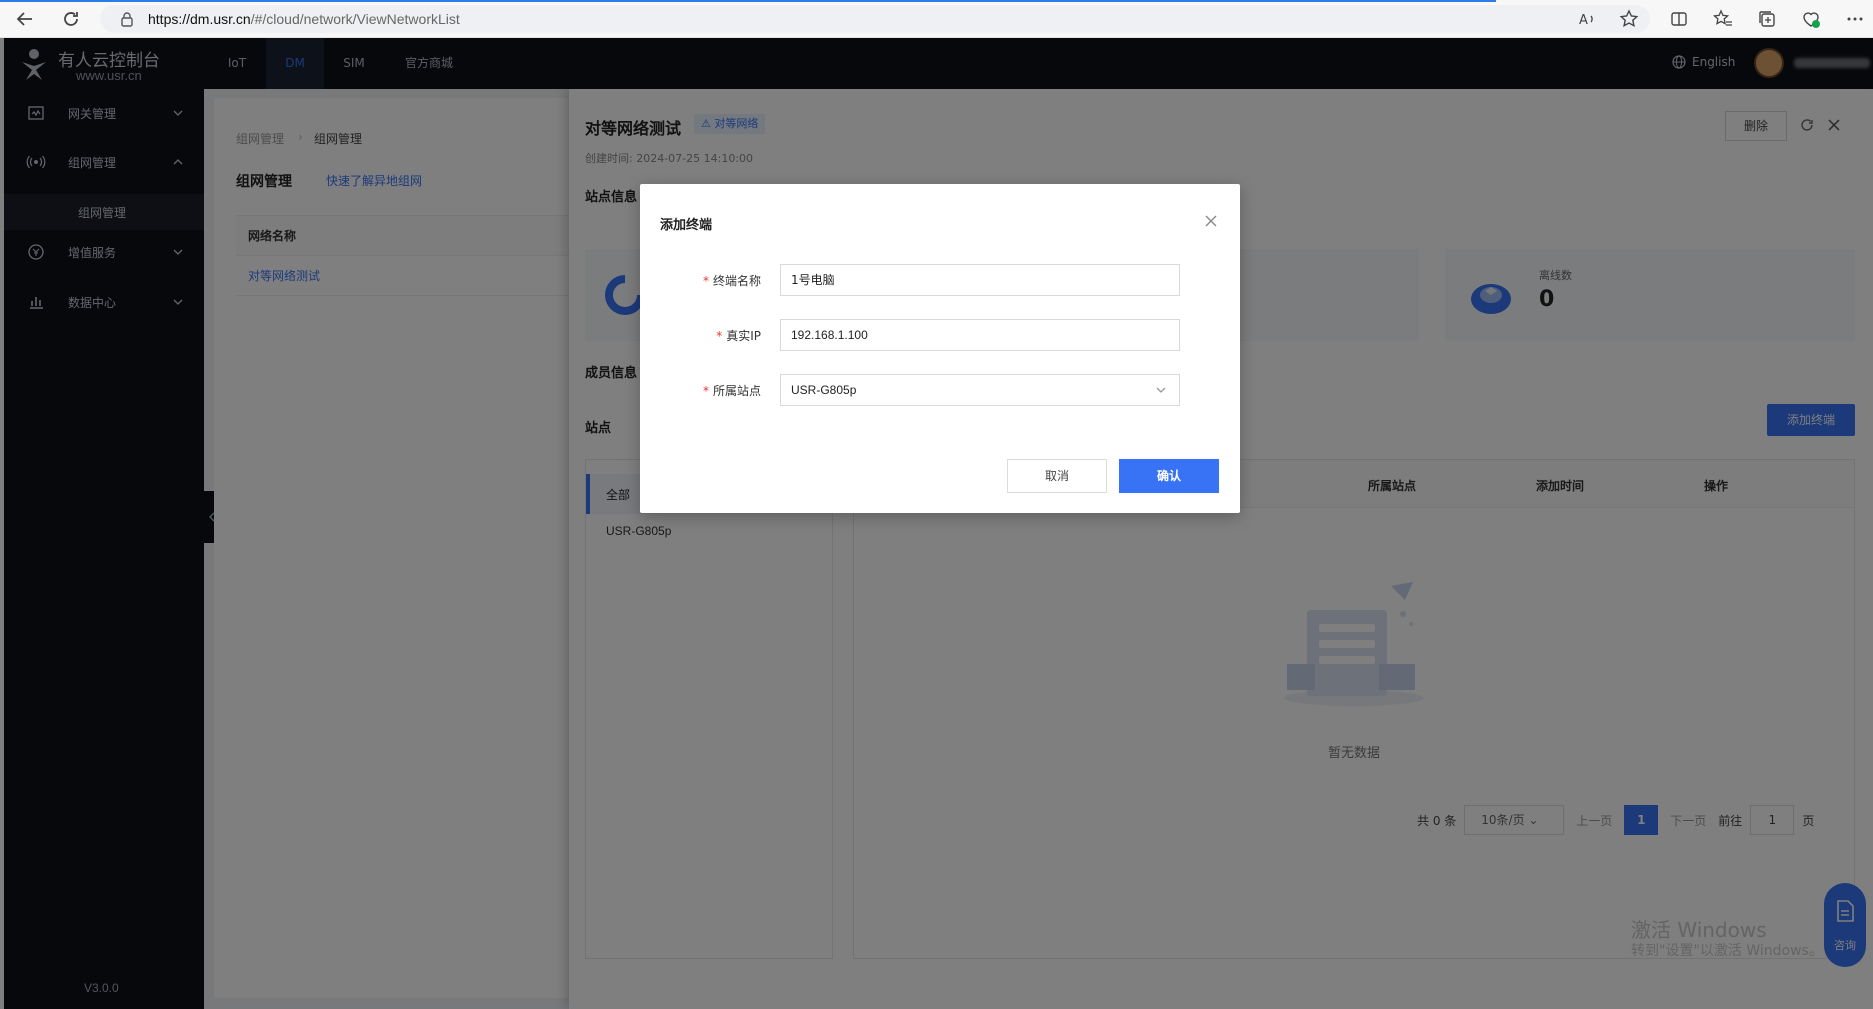 The image size is (1873, 1009). Describe the element at coordinates (686, 225) in the screenshot. I see `dialog-title: 添加终端` at that location.